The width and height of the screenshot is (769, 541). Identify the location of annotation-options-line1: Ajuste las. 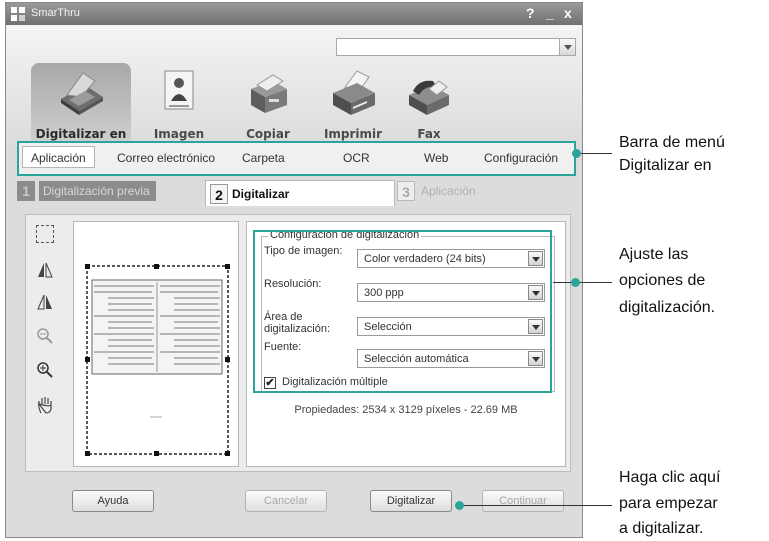
(654, 254).